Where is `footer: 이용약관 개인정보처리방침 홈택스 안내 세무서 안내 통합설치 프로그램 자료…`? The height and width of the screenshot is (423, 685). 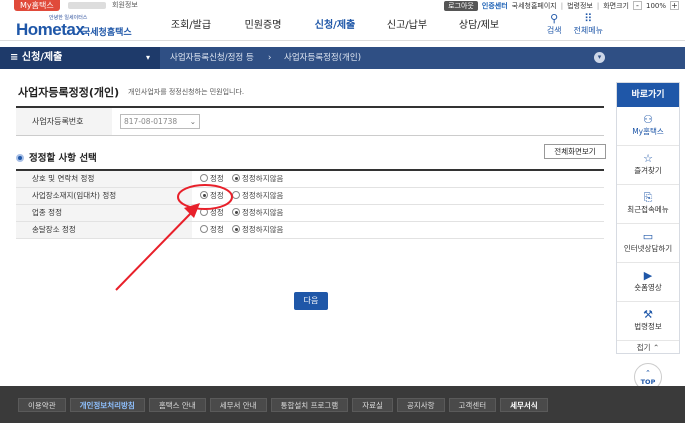
footer: 이용약관 개인정보처리방침 홈택스 안내 세무서 안내 통합설치 프로그램 자료… is located at coordinates (342, 404).